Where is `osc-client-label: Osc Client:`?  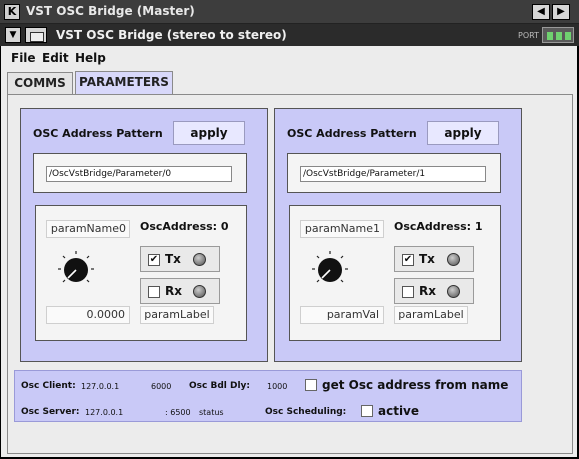 osc-client-label: Osc Client: is located at coordinates (48, 386).